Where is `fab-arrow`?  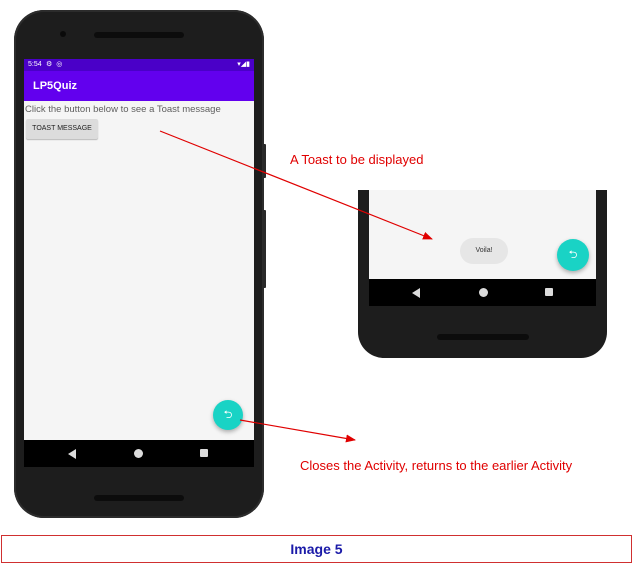
fab-arrow is located at coordinates (297, 431).